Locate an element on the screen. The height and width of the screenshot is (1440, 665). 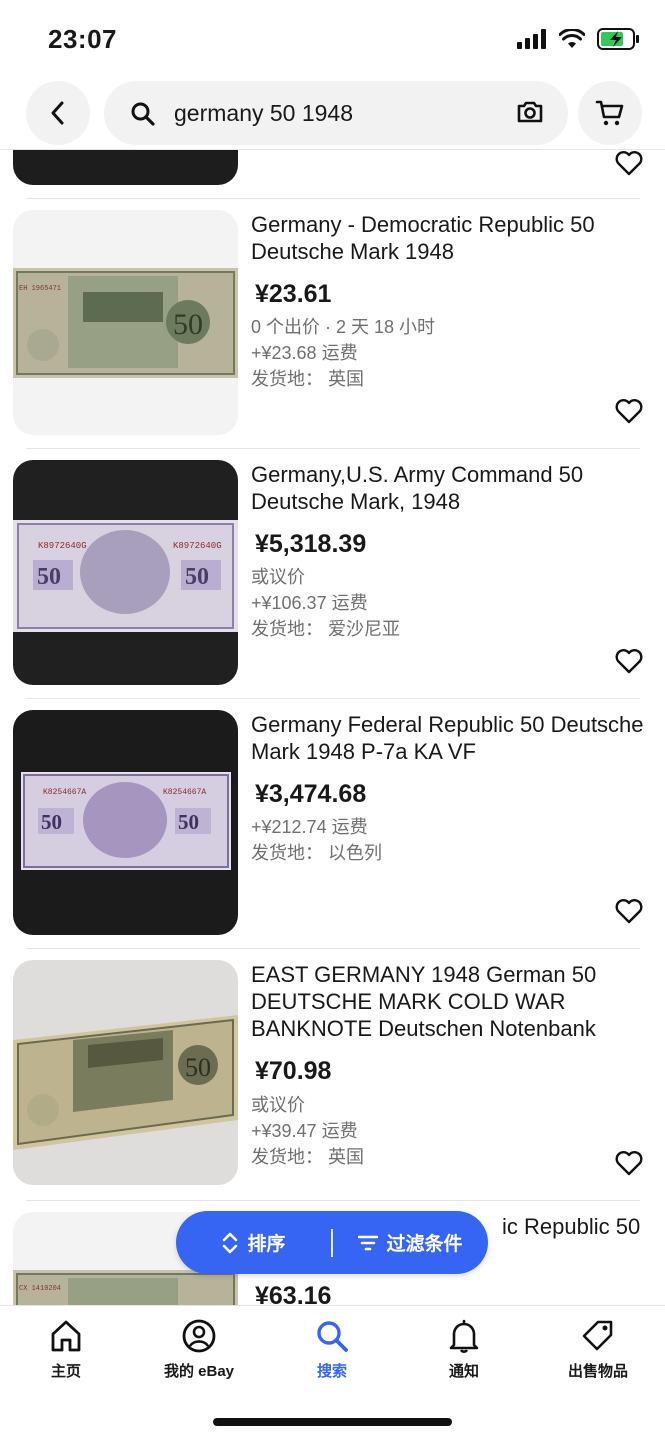
nav-notifications: 通知 is located at coordinates (464, 1349).